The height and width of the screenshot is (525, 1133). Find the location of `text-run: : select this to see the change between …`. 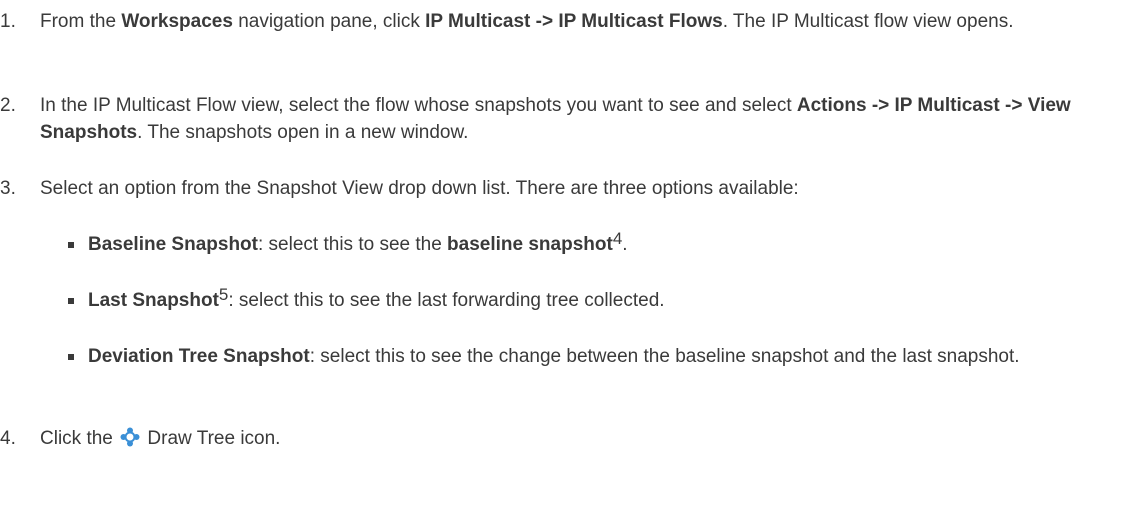

text-run: : select this to see the change between … is located at coordinates (664, 356).